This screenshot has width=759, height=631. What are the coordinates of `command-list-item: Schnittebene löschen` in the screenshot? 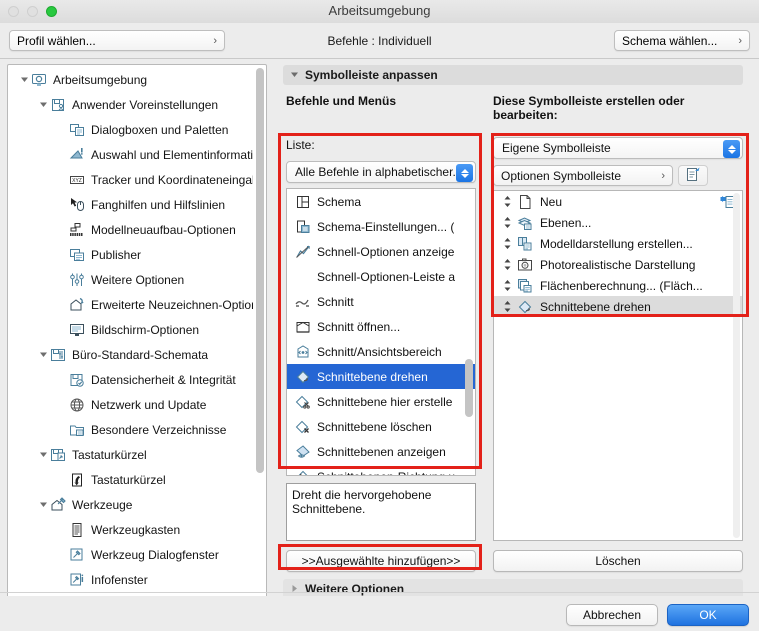 It's located at (381, 426).